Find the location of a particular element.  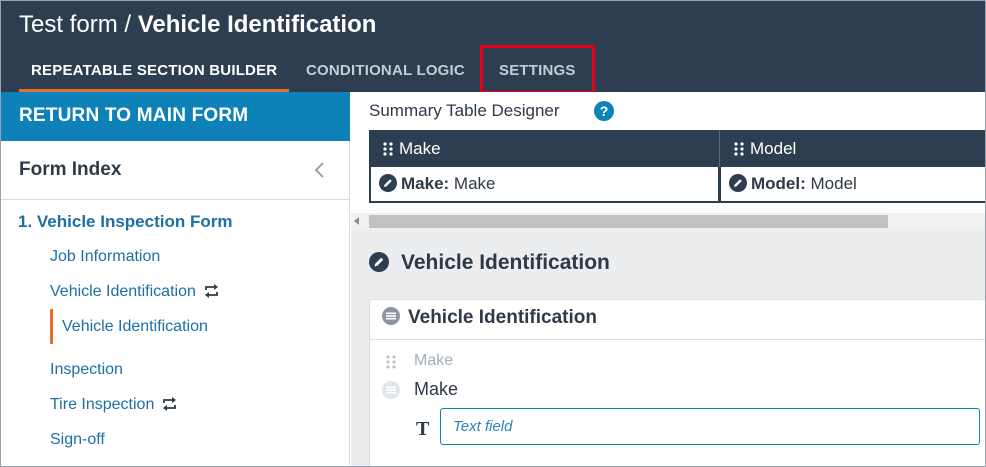

sidebar-item-vehicle-identification: Vehicle Identification is located at coordinates (134, 292).